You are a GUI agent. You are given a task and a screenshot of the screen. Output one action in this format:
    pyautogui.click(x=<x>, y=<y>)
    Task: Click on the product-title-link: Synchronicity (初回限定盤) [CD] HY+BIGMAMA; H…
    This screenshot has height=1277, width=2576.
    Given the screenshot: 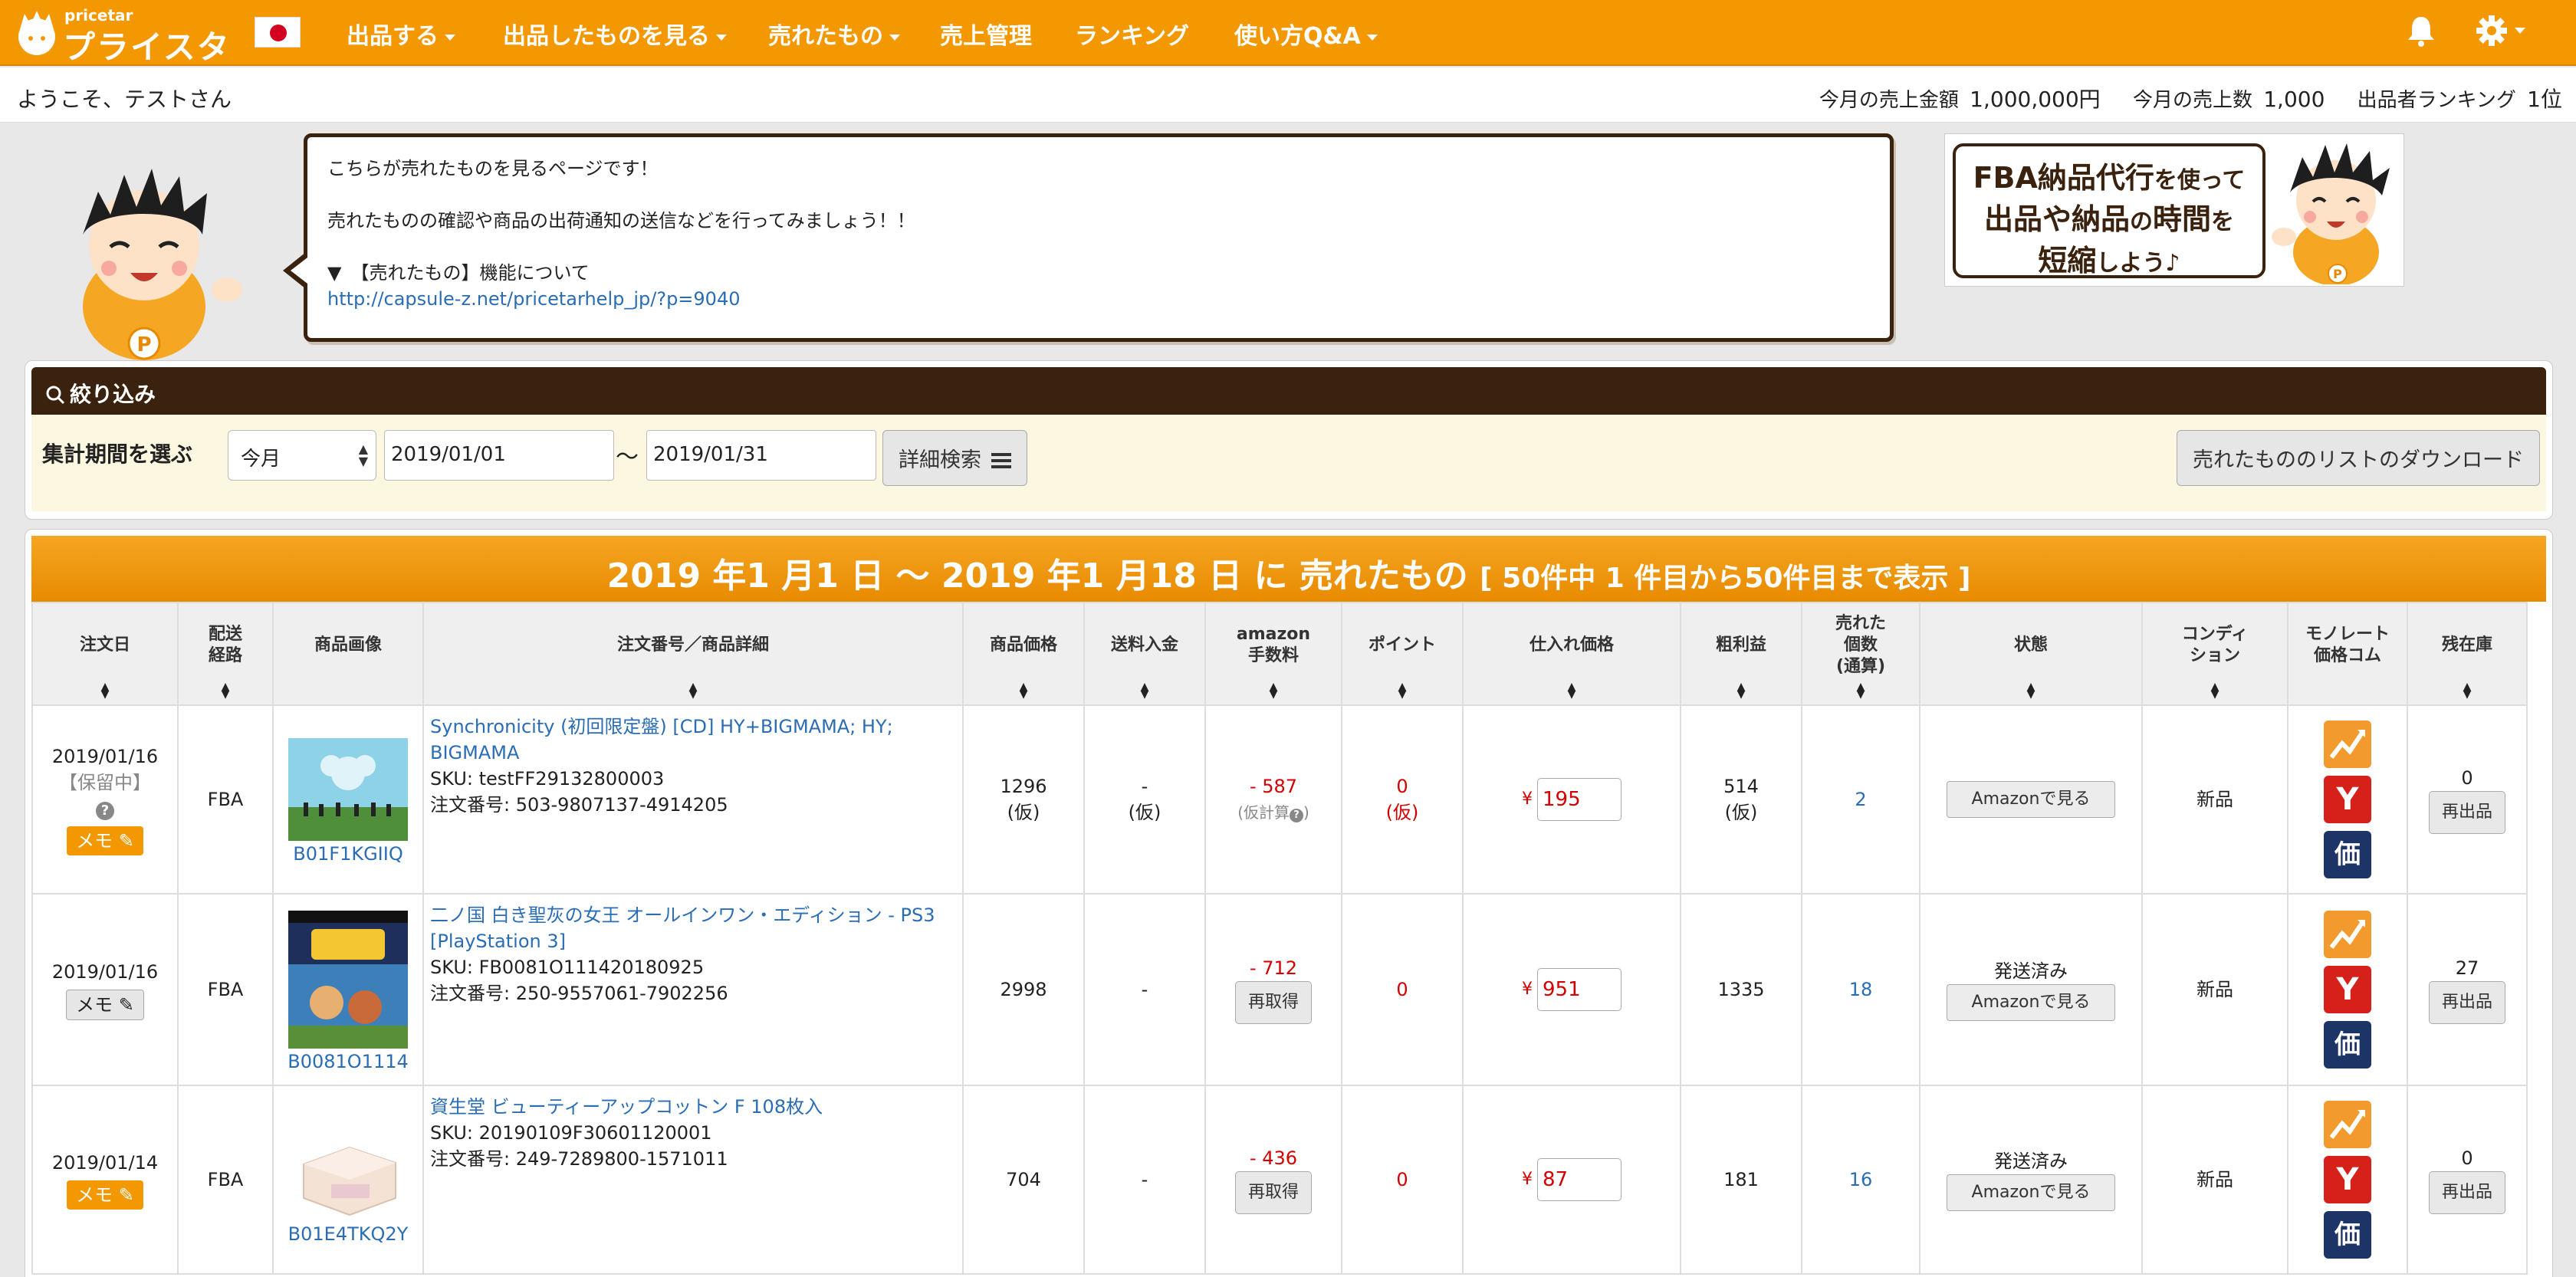 What is the action you would take?
    pyautogui.click(x=661, y=739)
    